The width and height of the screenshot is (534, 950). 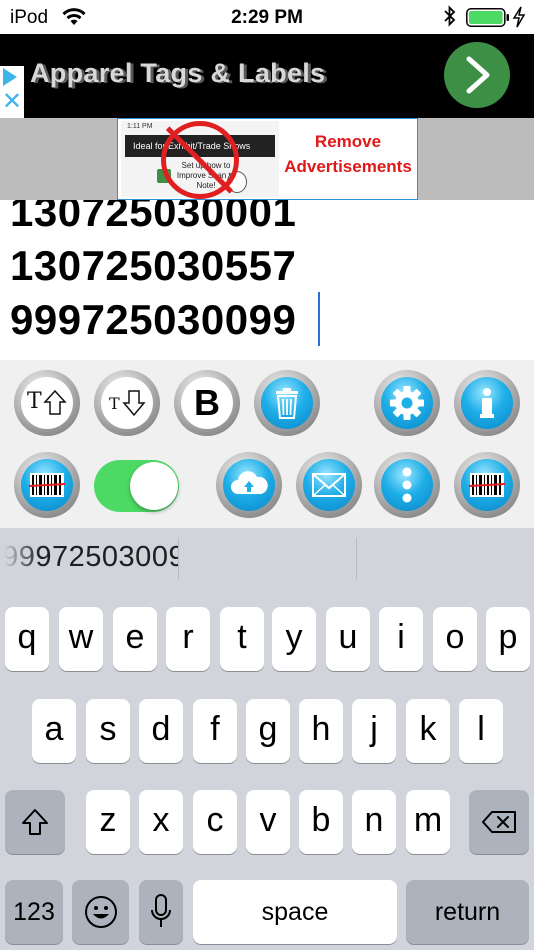 I want to click on note-line: 130725030001, so click(x=153, y=218).